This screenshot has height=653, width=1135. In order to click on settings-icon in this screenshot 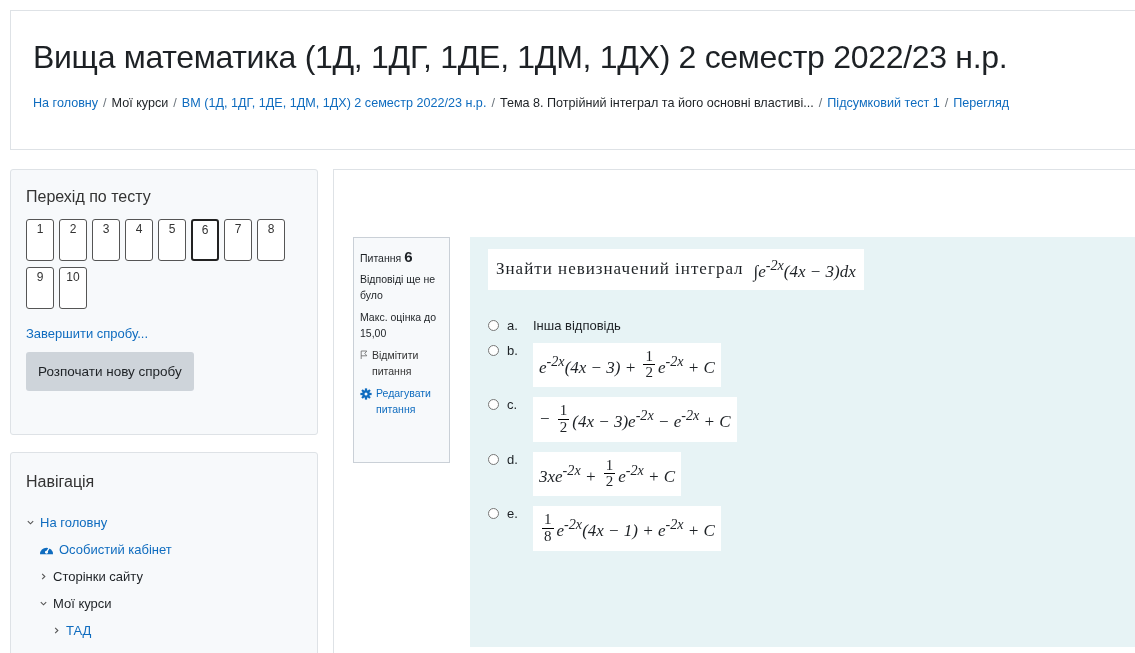, I will do `click(366, 394)`.